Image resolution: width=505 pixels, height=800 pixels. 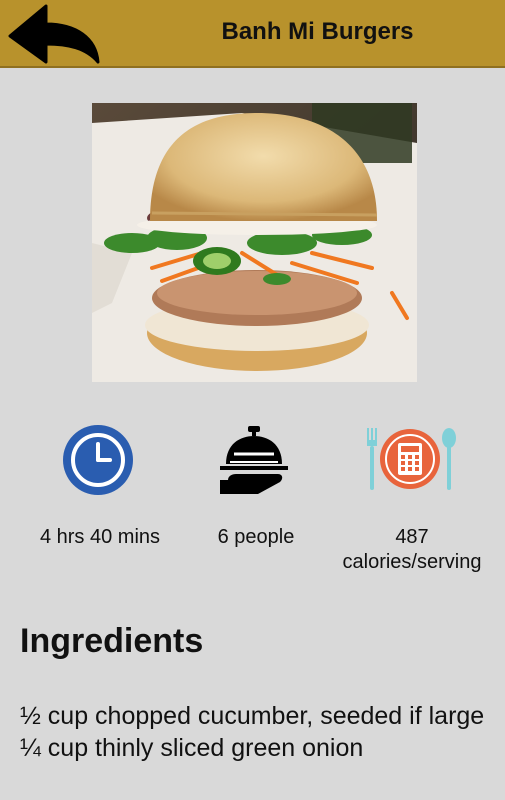 I want to click on back-arrow-icon, so click(x=54, y=34).